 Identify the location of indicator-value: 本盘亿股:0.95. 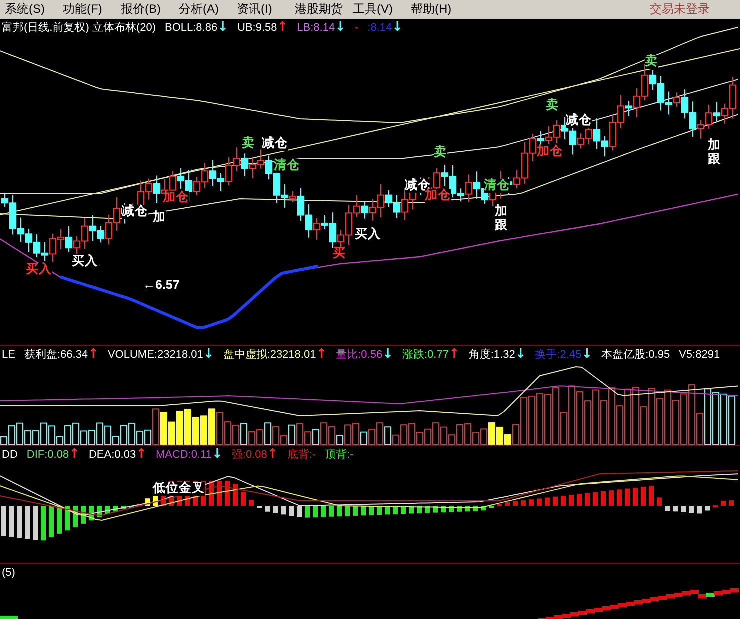
(636, 355).